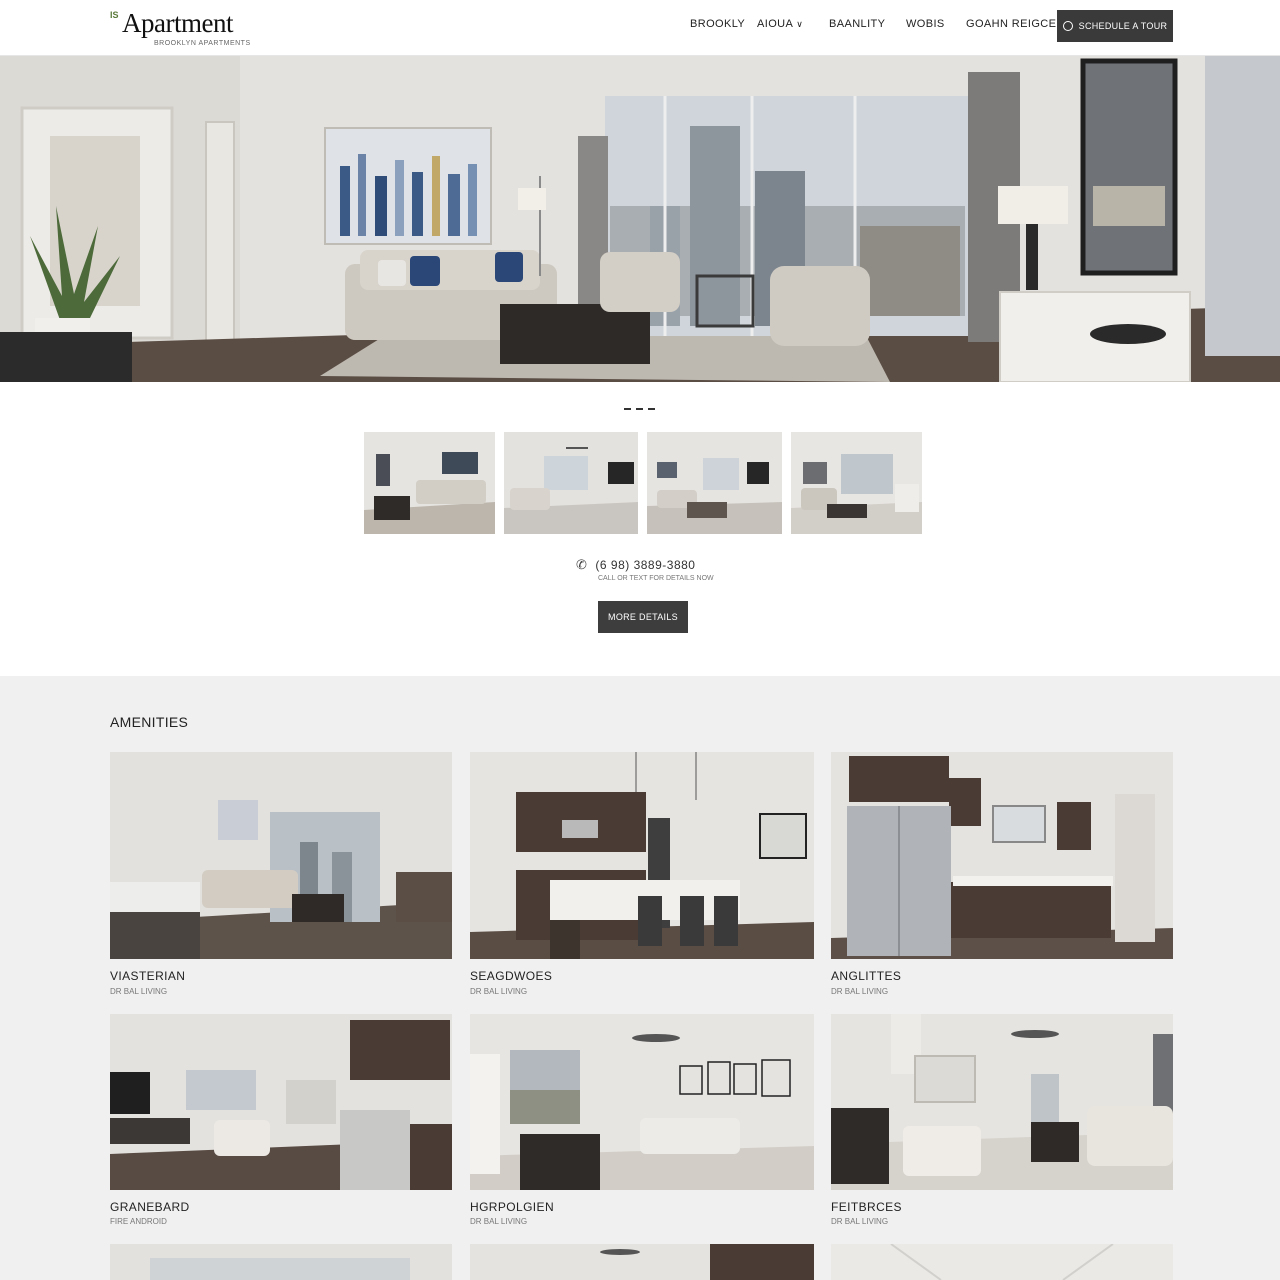 This screenshot has height=1280, width=1280. I want to click on nav-item-3: BAANLITY, so click(857, 24).